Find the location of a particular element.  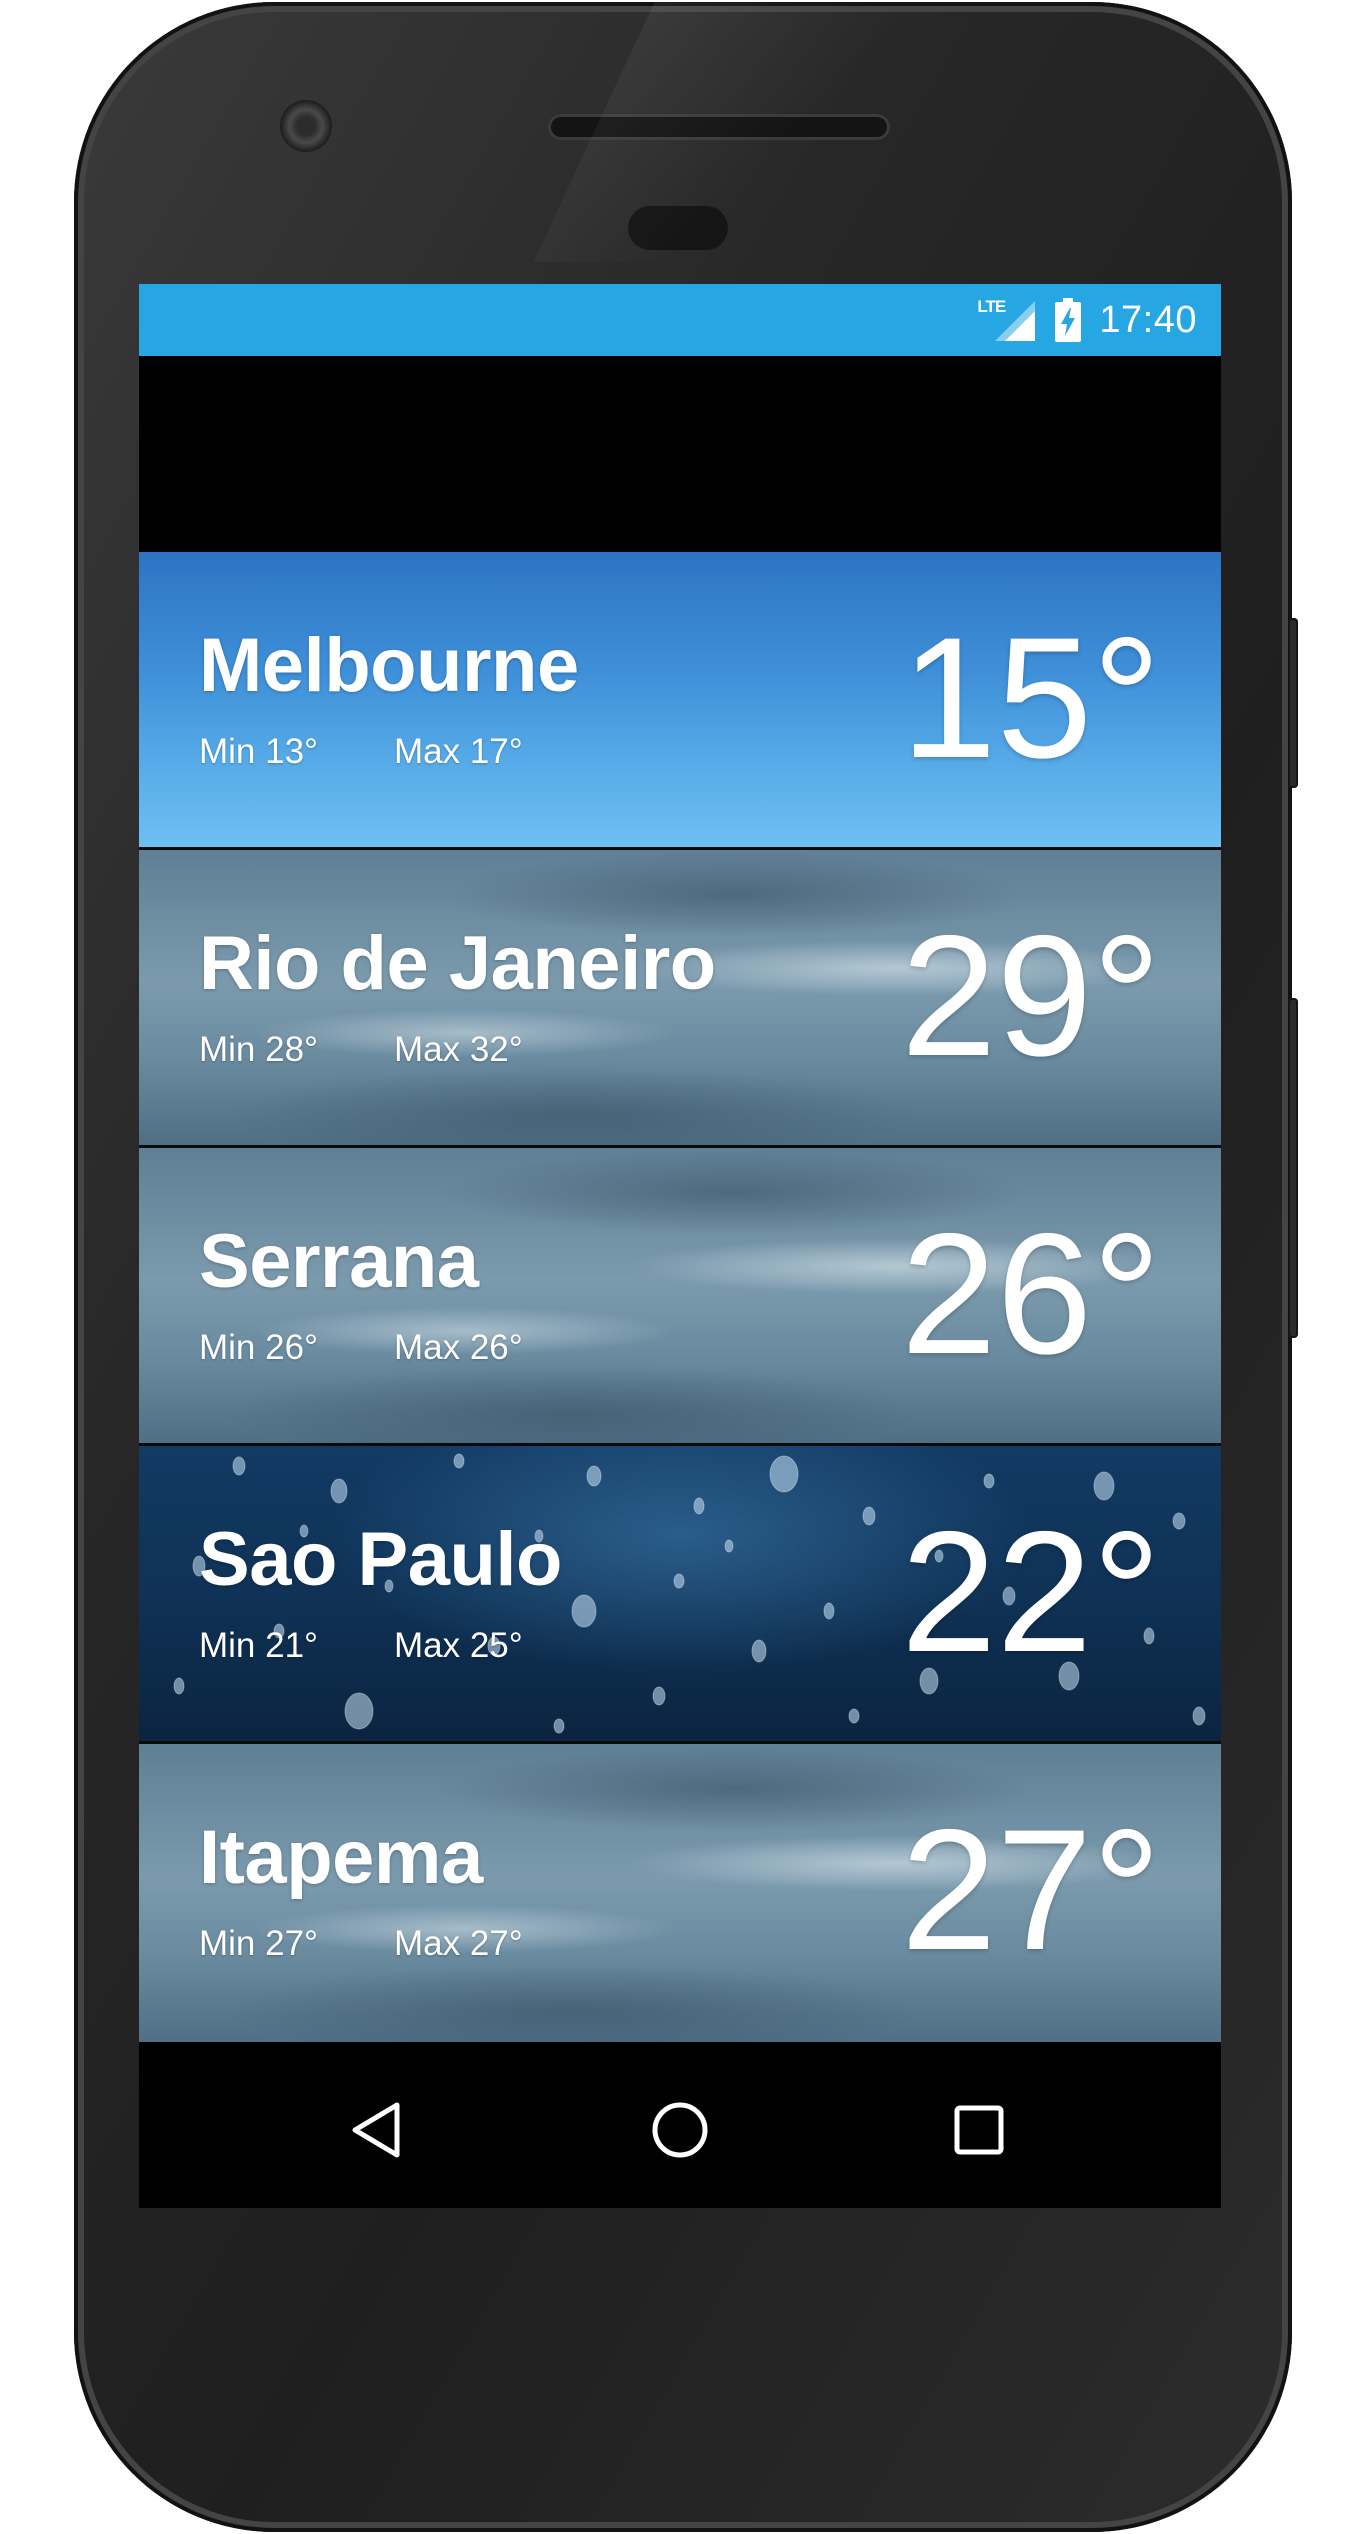

city-name: Rio de Janeiro is located at coordinates (457, 963).